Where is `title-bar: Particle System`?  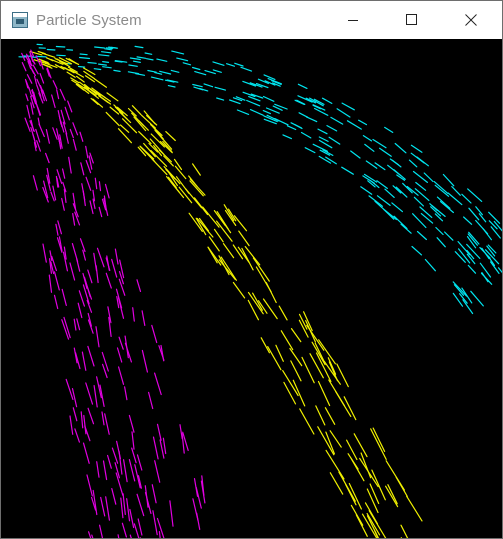
title-bar: Particle System is located at coordinates (251, 20).